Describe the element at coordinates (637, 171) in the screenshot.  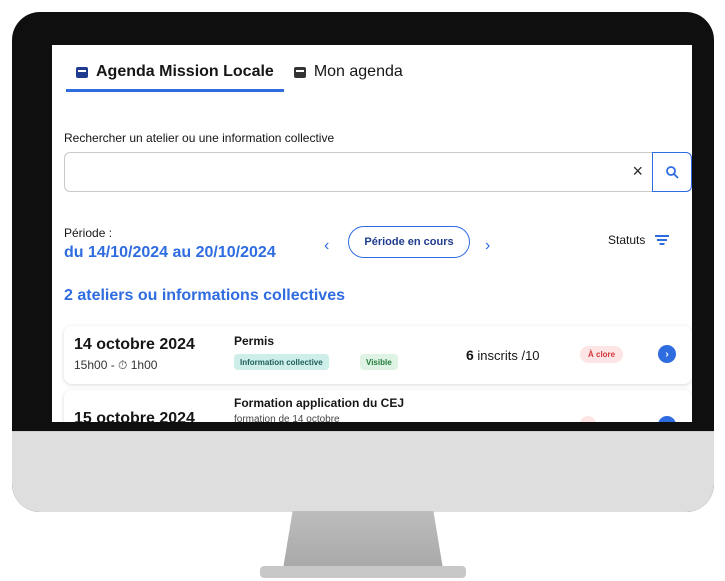
I see `close-icon: ×` at that location.